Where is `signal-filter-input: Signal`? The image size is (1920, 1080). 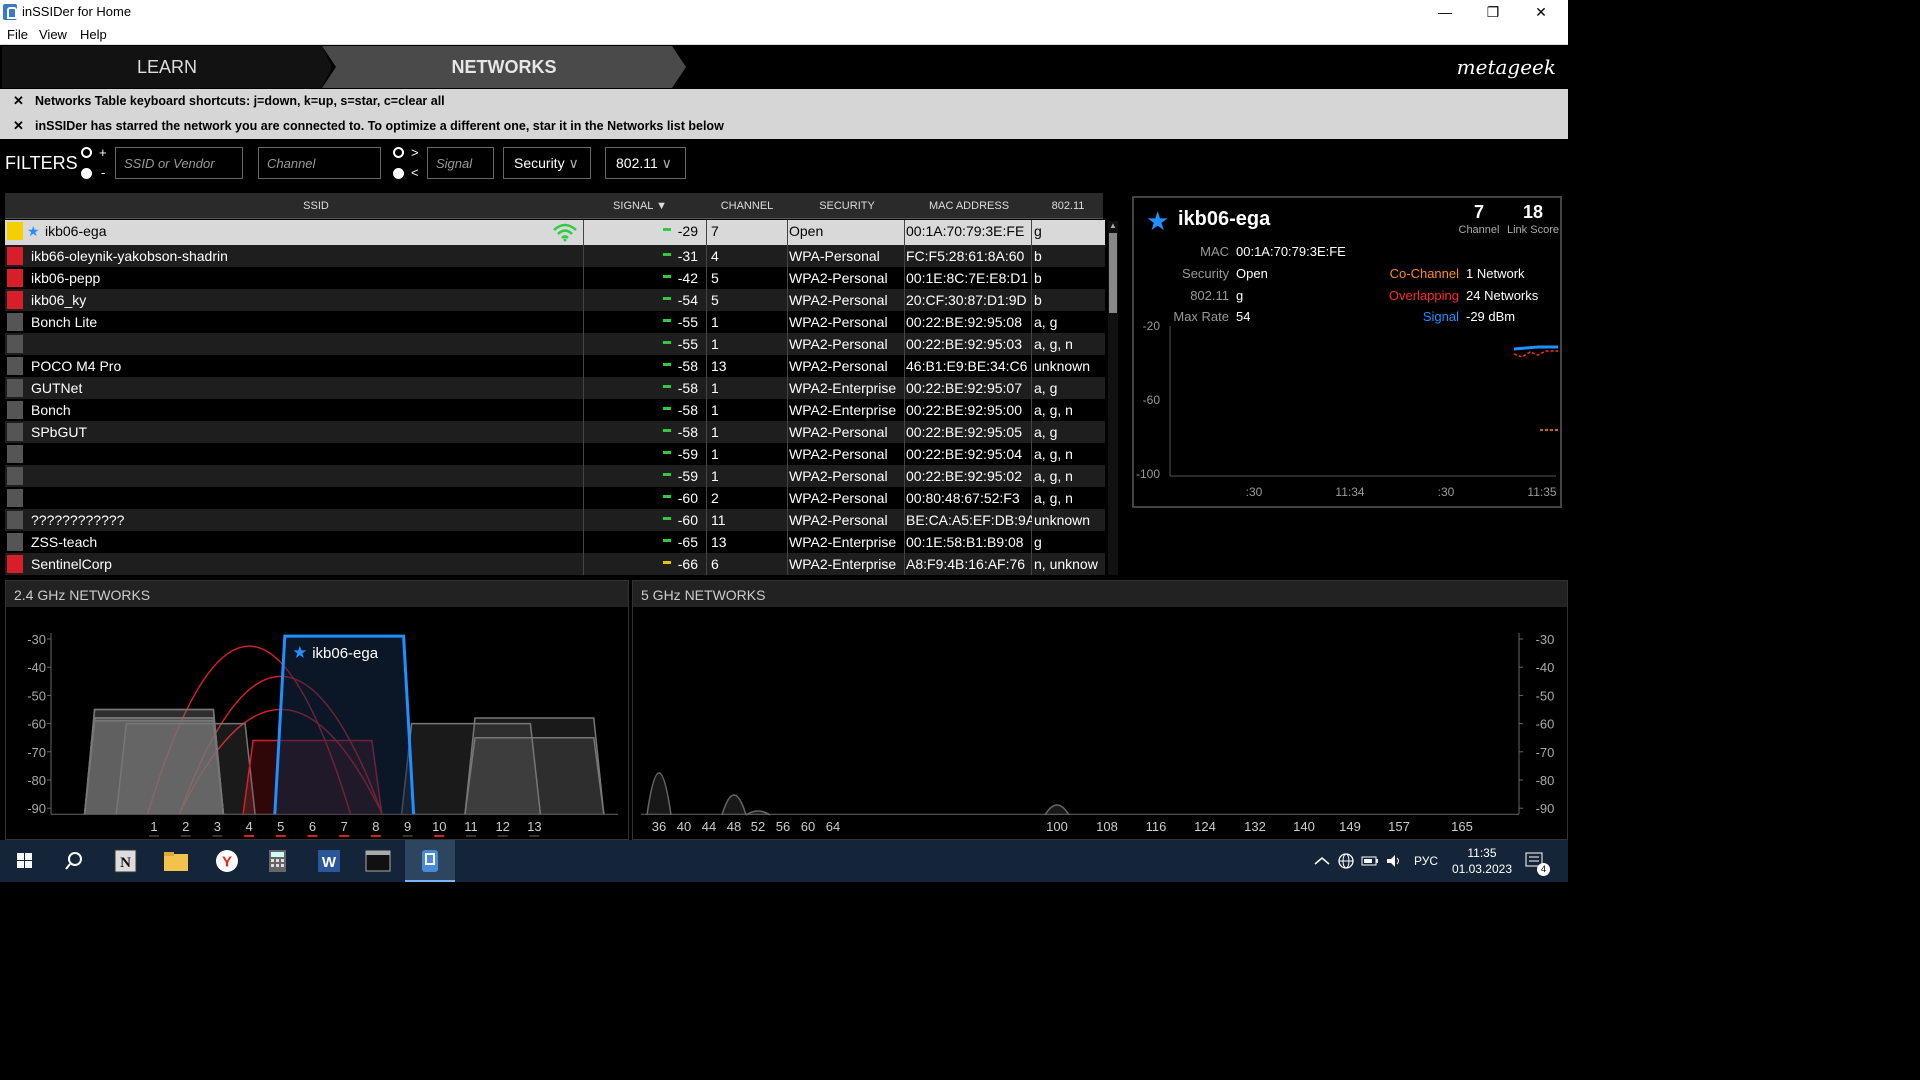 signal-filter-input: Signal is located at coordinates (460, 163).